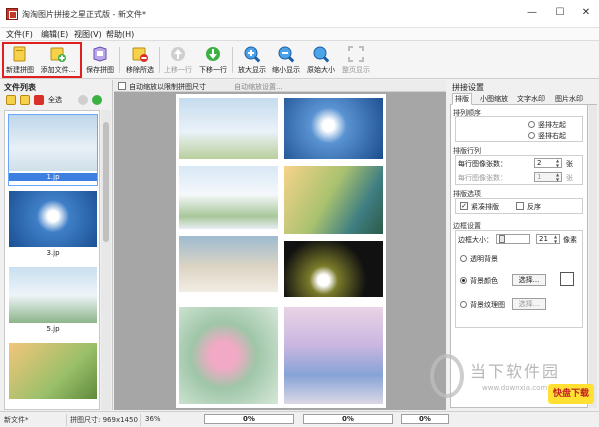 The width and height of the screenshot is (599, 427). What do you see at coordinates (487, 305) in the screenshot?
I see `bg-texture-label: 背景纹理图` at bounding box center [487, 305].